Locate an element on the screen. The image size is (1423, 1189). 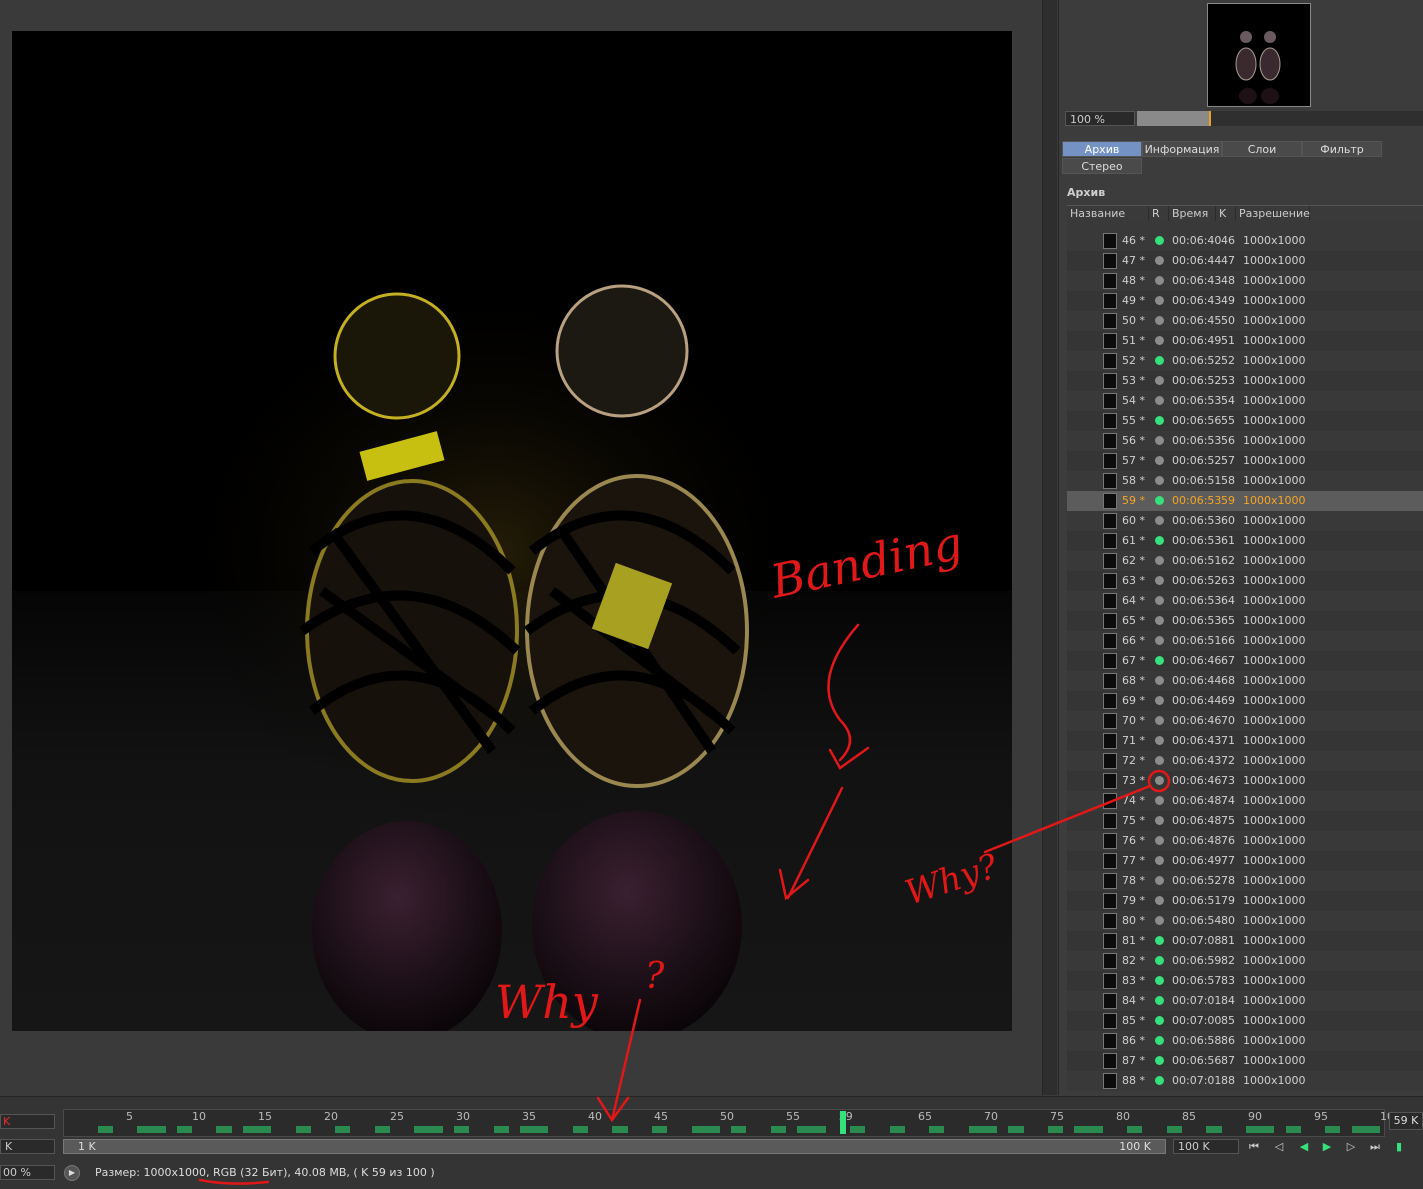
next-key-icon: ▷ is located at coordinates (1351, 1147).